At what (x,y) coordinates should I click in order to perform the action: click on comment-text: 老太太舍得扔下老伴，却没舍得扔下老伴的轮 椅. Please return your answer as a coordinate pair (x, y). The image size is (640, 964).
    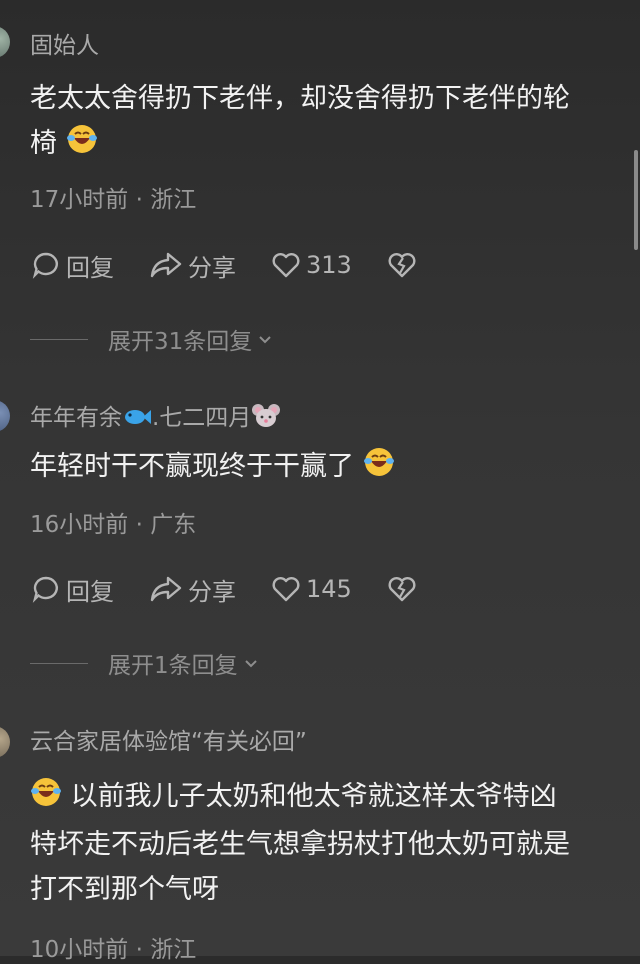
    Looking at the image, I should click on (328, 122).